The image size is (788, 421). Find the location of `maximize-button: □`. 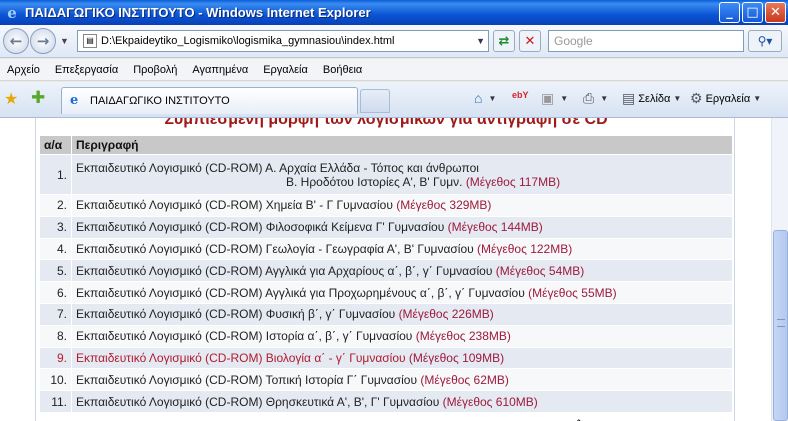

maximize-button: □ is located at coordinates (752, 12).